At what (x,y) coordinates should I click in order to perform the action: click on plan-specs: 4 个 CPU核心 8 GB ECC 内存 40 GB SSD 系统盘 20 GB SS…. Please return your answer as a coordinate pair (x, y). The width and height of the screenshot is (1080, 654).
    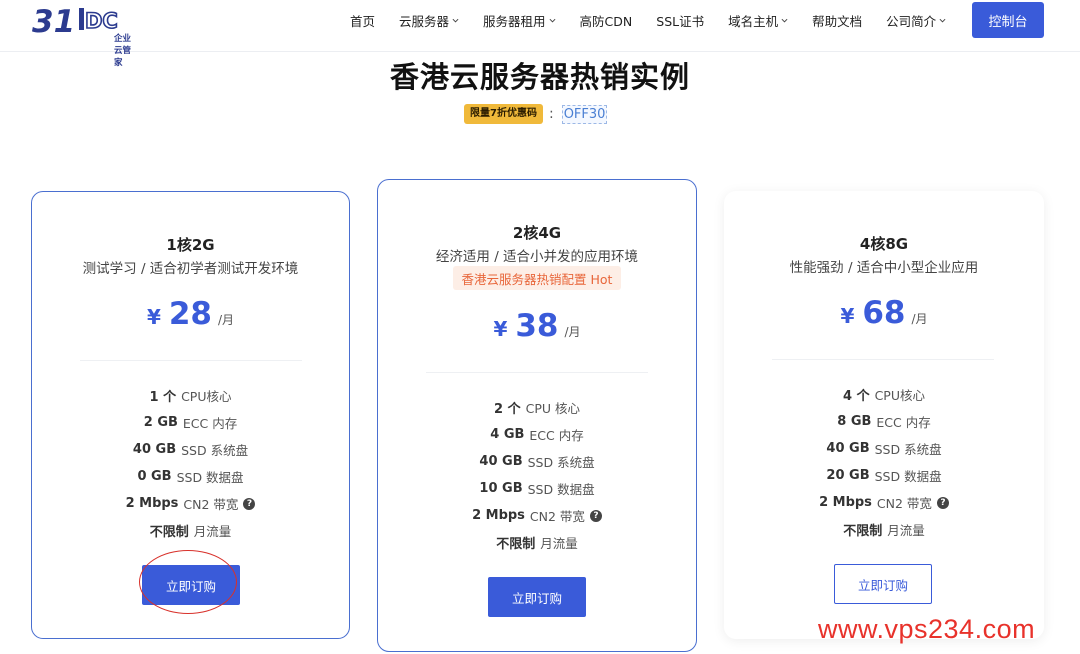
    Looking at the image, I should click on (884, 462).